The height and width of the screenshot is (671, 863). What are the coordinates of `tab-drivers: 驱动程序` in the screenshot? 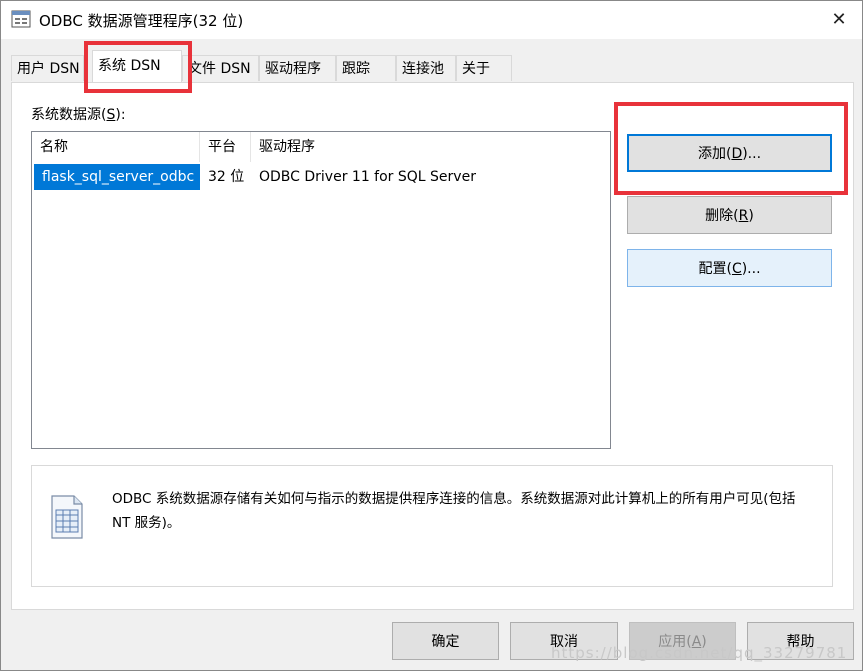 It's located at (297, 68).